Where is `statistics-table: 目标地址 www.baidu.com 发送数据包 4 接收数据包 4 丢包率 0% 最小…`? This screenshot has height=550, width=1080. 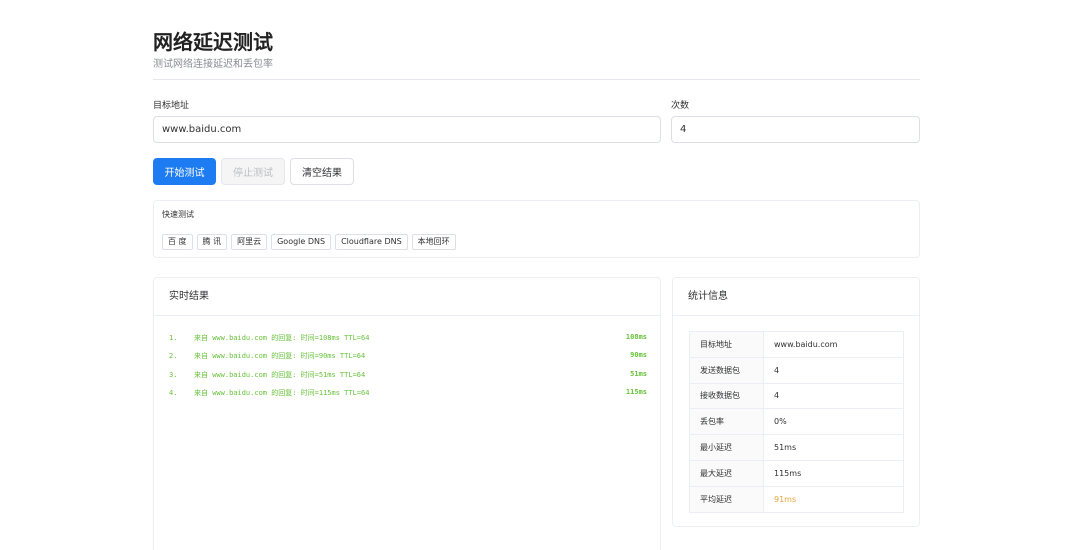
statistics-table: 目标地址 www.baidu.com 发送数据包 4 接收数据包 4 丢包率 0% 最小… is located at coordinates (796, 422).